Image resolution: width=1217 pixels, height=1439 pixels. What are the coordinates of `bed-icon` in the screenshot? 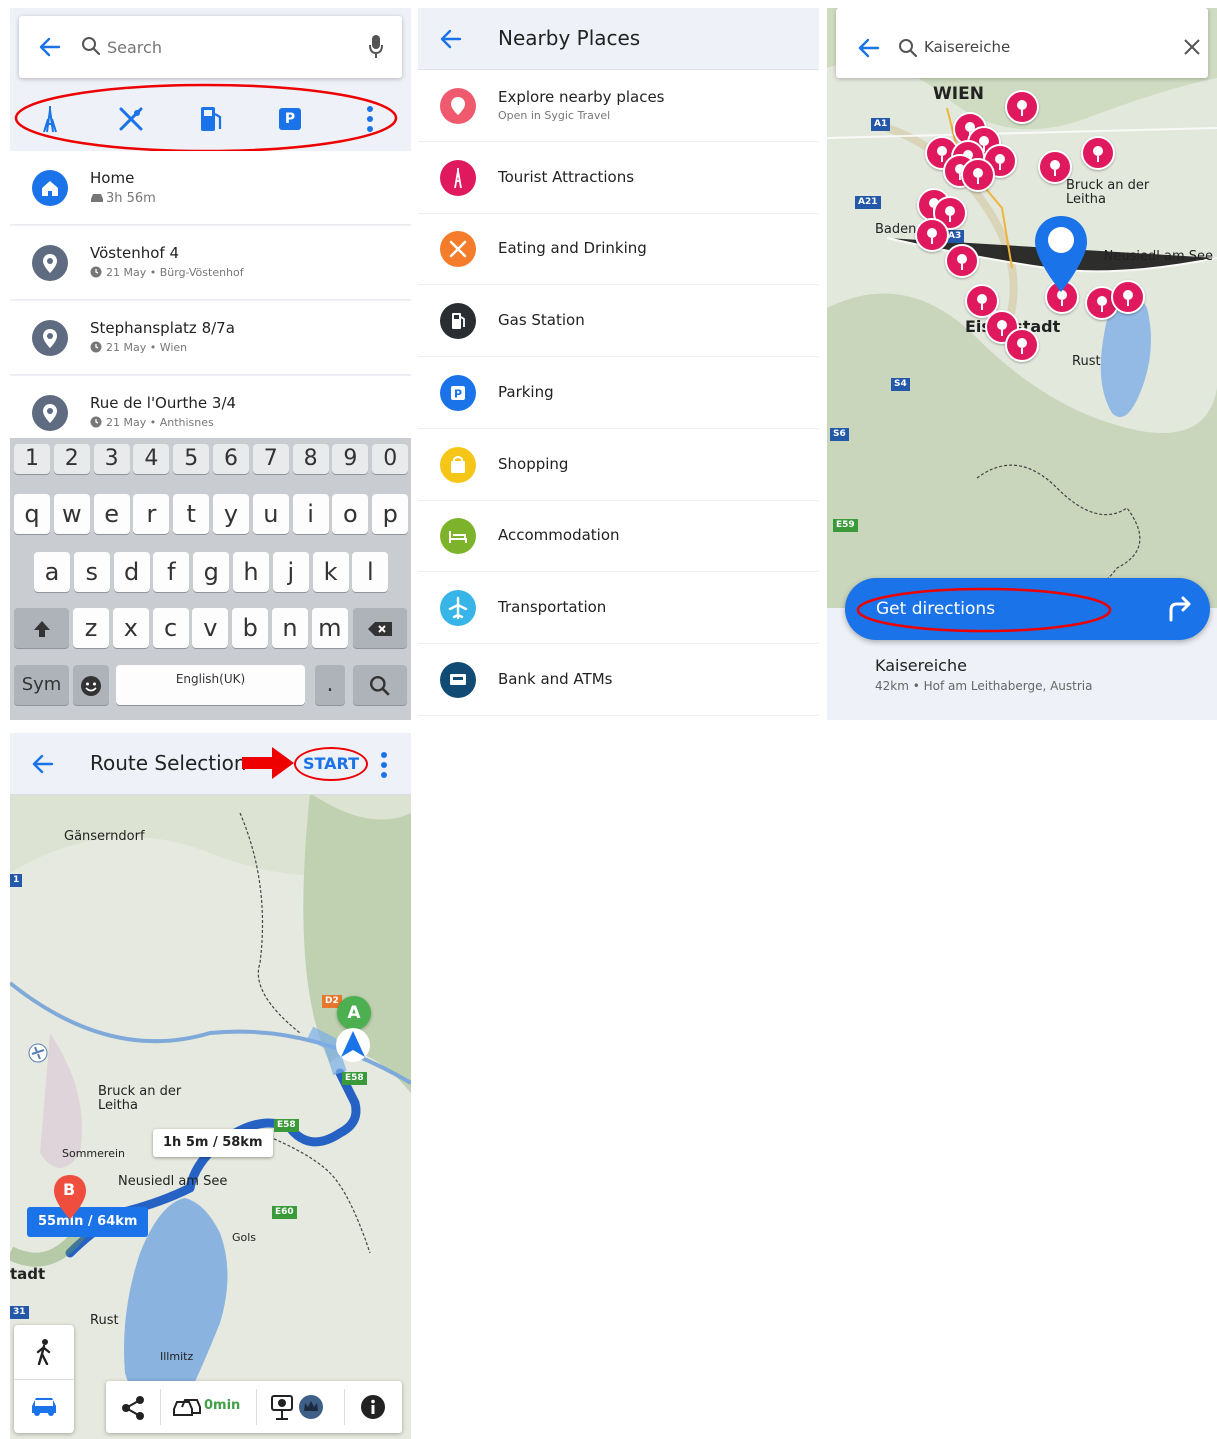 It's located at (458, 536).